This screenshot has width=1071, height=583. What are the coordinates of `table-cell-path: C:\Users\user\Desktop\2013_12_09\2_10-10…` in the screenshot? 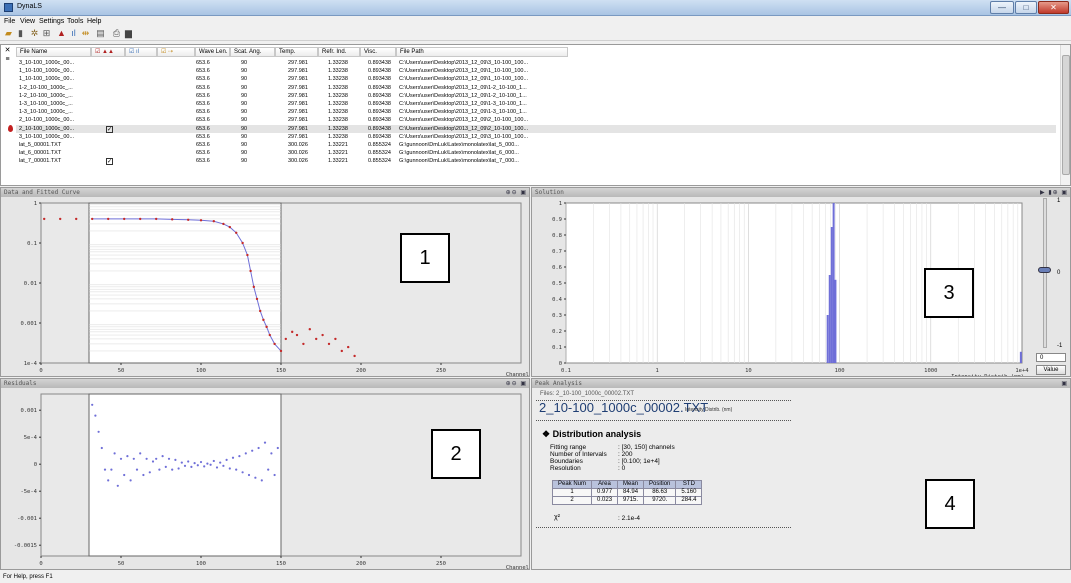 It's located at (464, 128).